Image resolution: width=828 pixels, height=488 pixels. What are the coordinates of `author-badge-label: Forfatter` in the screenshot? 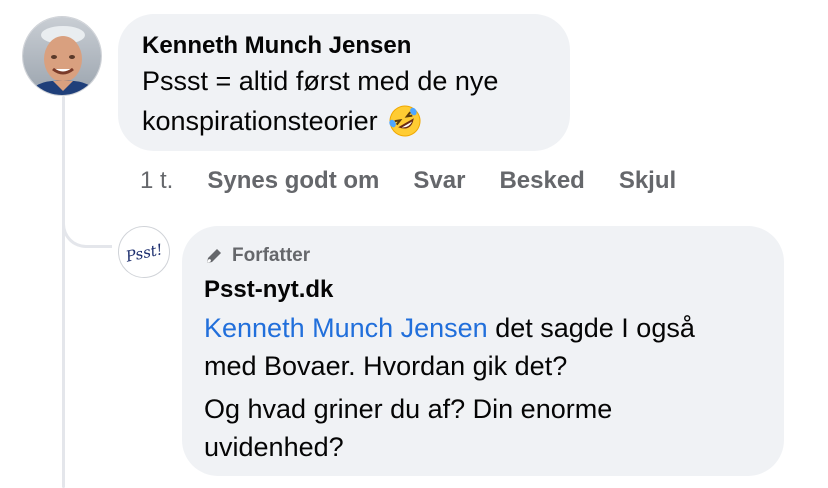 It's located at (271, 255).